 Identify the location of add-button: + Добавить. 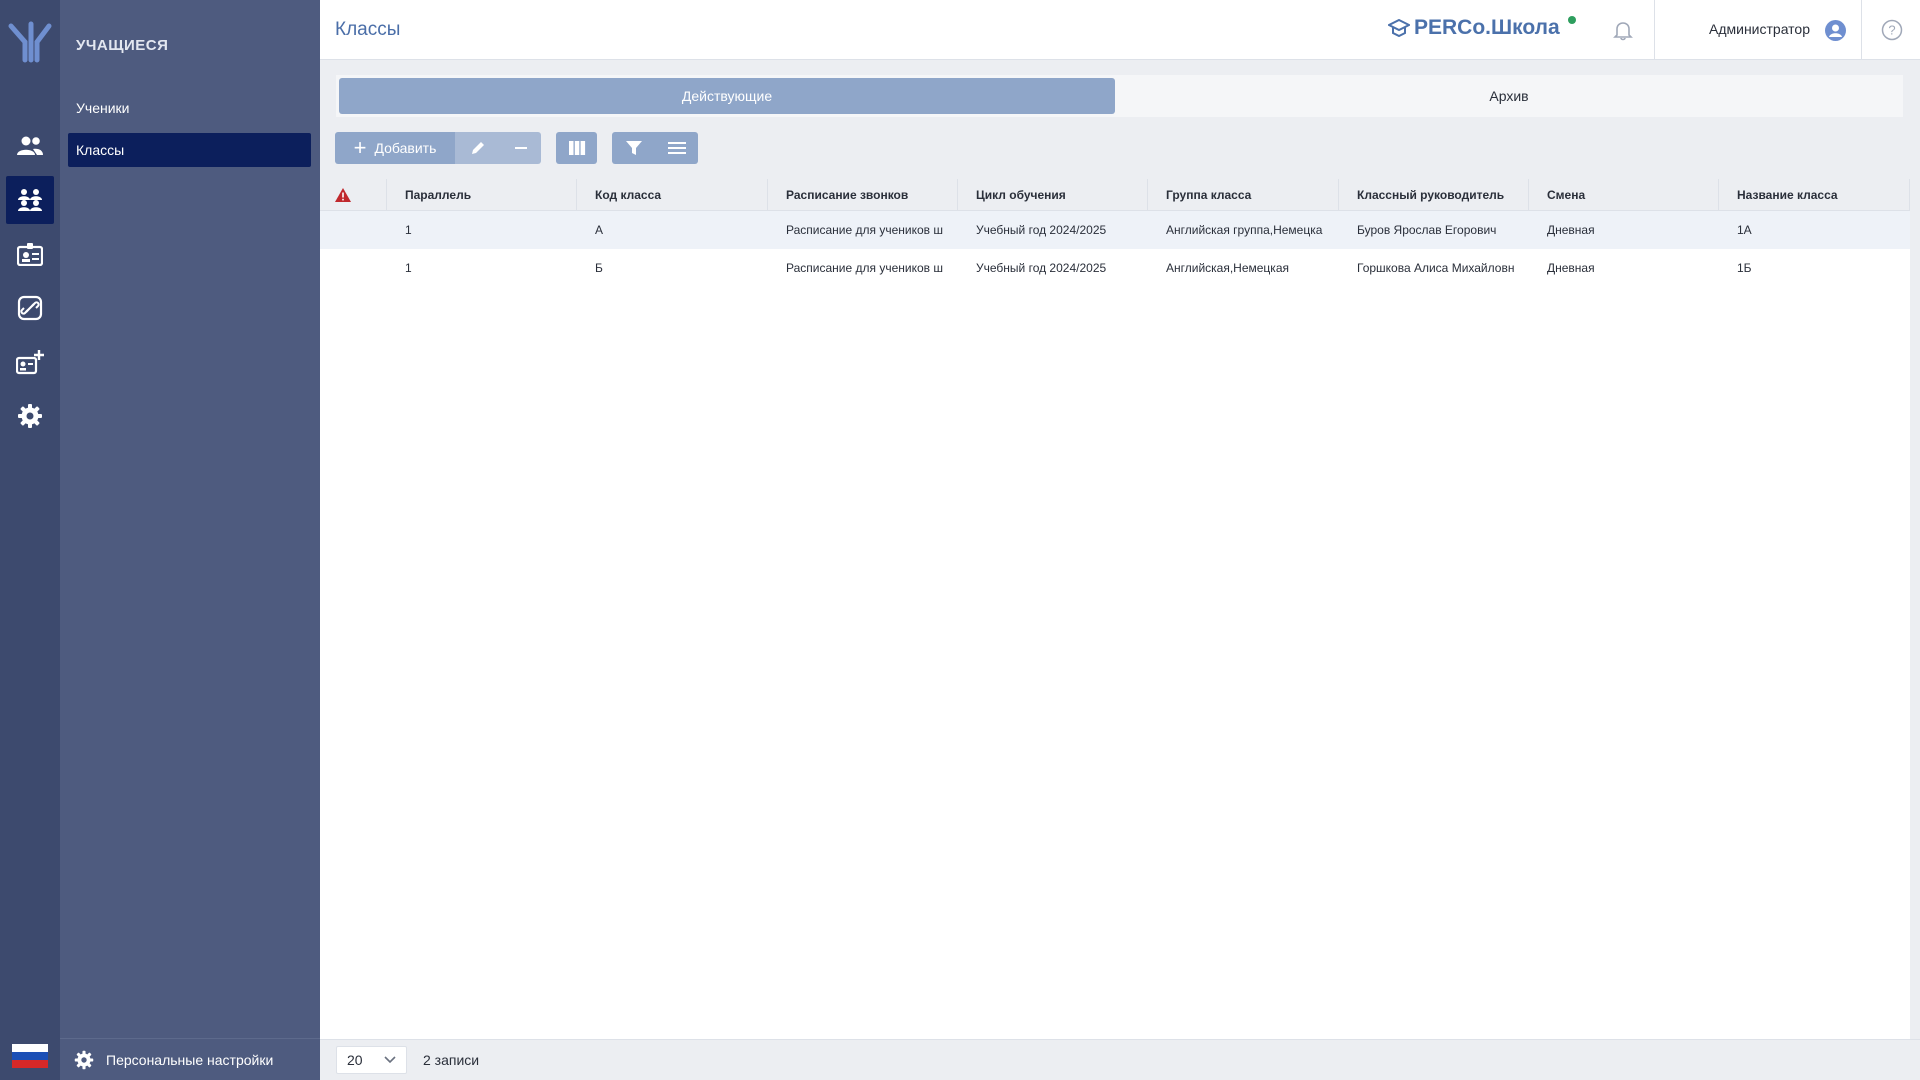
(395, 148).